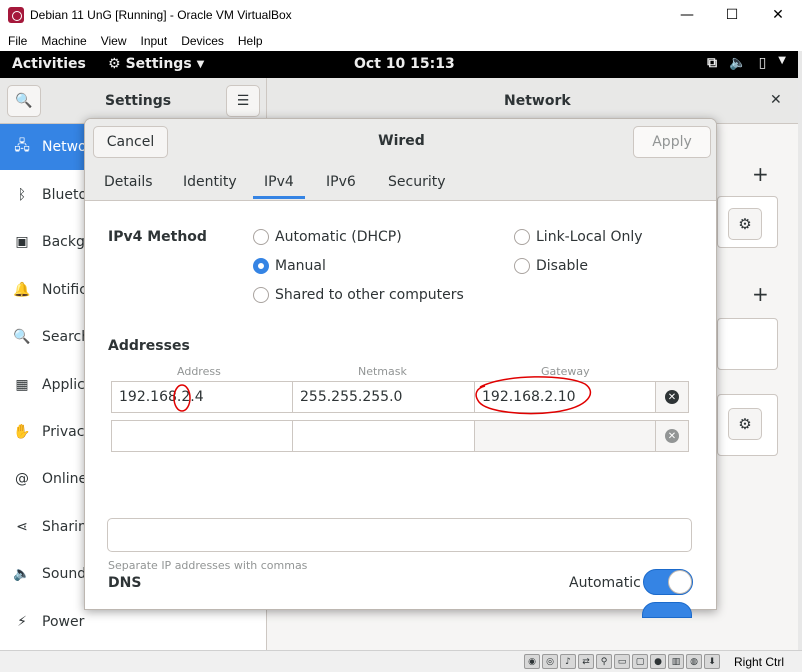  I want to click on system-tray: ⧉ 🔈 ▯ ▼, so click(746, 63).